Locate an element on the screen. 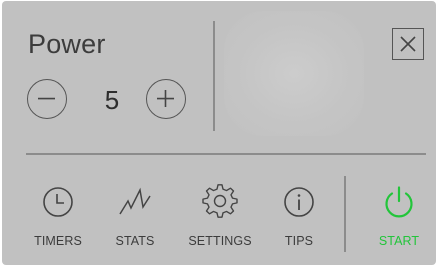 This screenshot has height=266, width=438. horizontal-divider is located at coordinates (226, 154).